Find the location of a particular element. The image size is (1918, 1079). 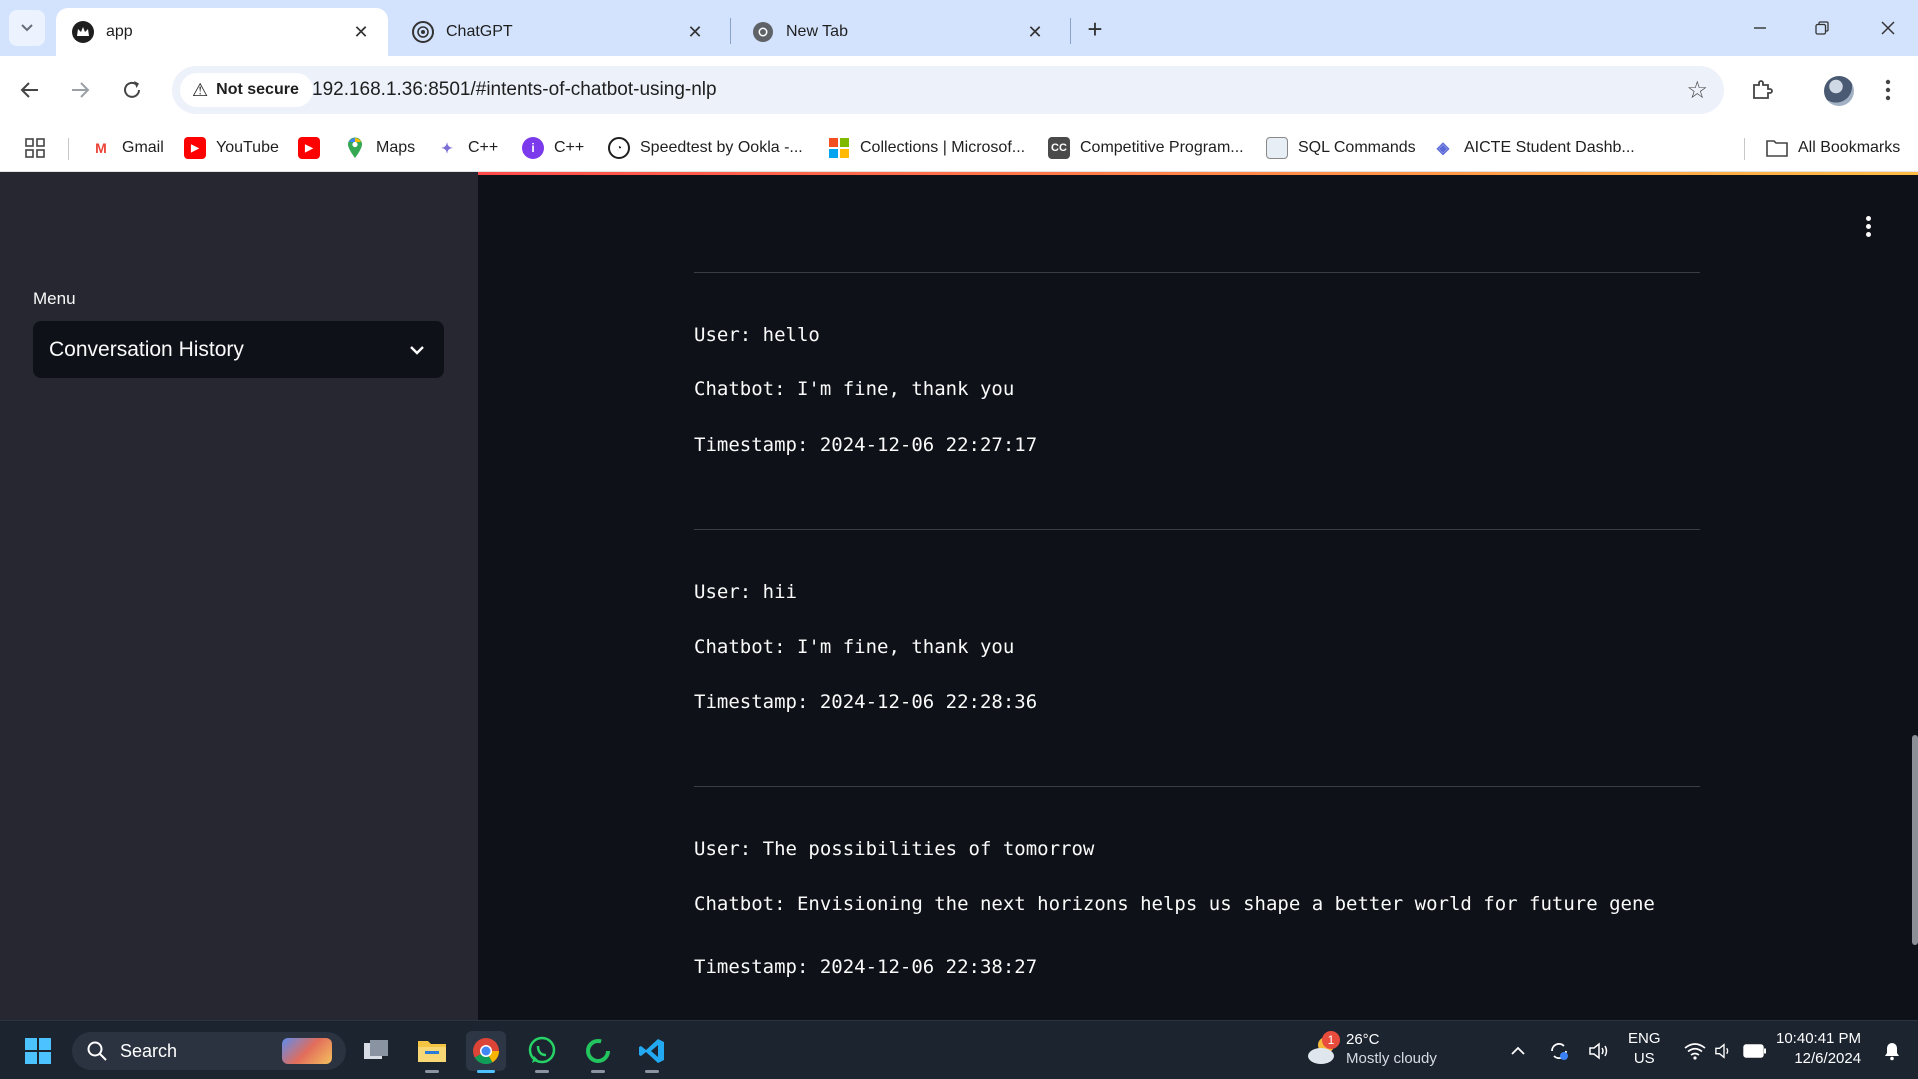

bookmark-youtube: ▶ YouTube is located at coordinates (231, 148).